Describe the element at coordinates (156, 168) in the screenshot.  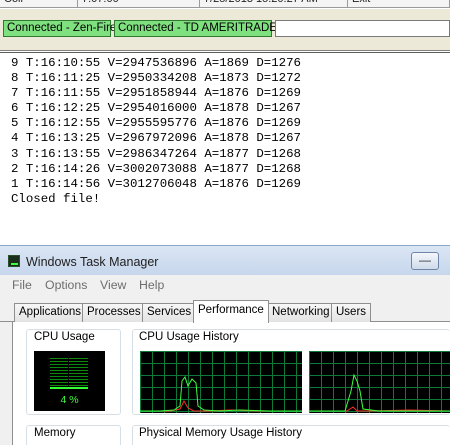
I see `log-line: 2 T:16:14:26 V=3002073088 A=1877 D=1268` at that location.